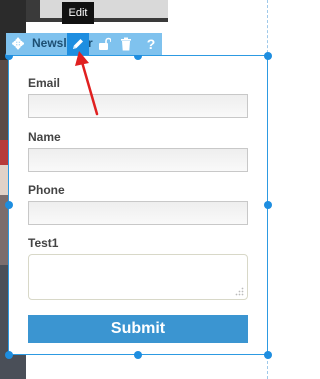 This screenshot has width=320, height=379. I want to click on resize-handle-left, so click(9, 205).